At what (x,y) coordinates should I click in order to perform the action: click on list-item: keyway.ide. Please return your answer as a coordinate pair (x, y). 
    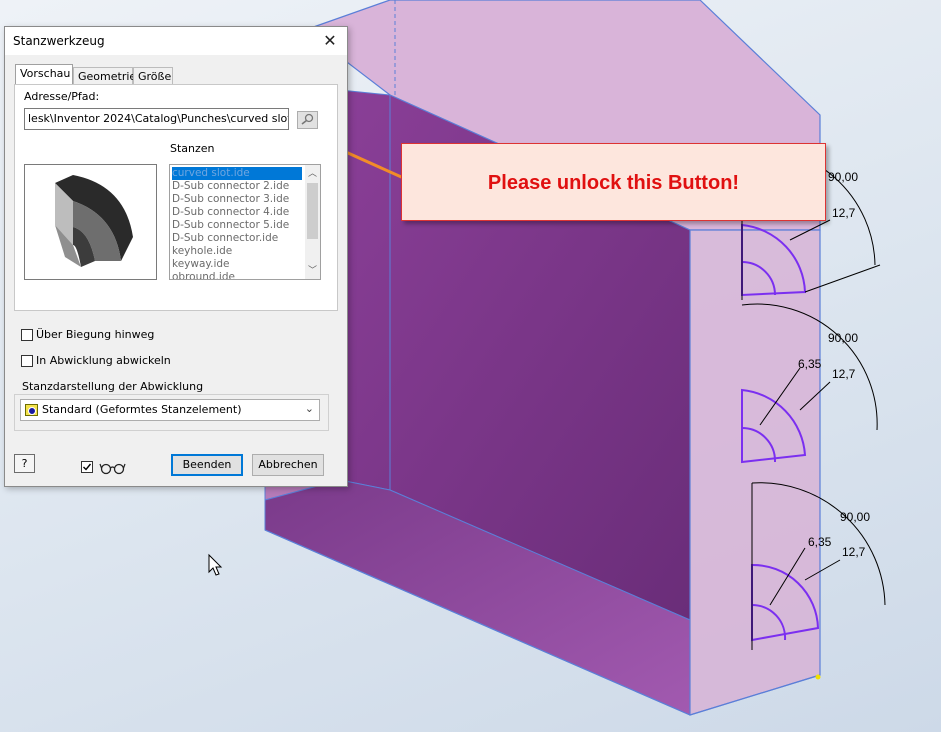
    Looking at the image, I should click on (237, 264).